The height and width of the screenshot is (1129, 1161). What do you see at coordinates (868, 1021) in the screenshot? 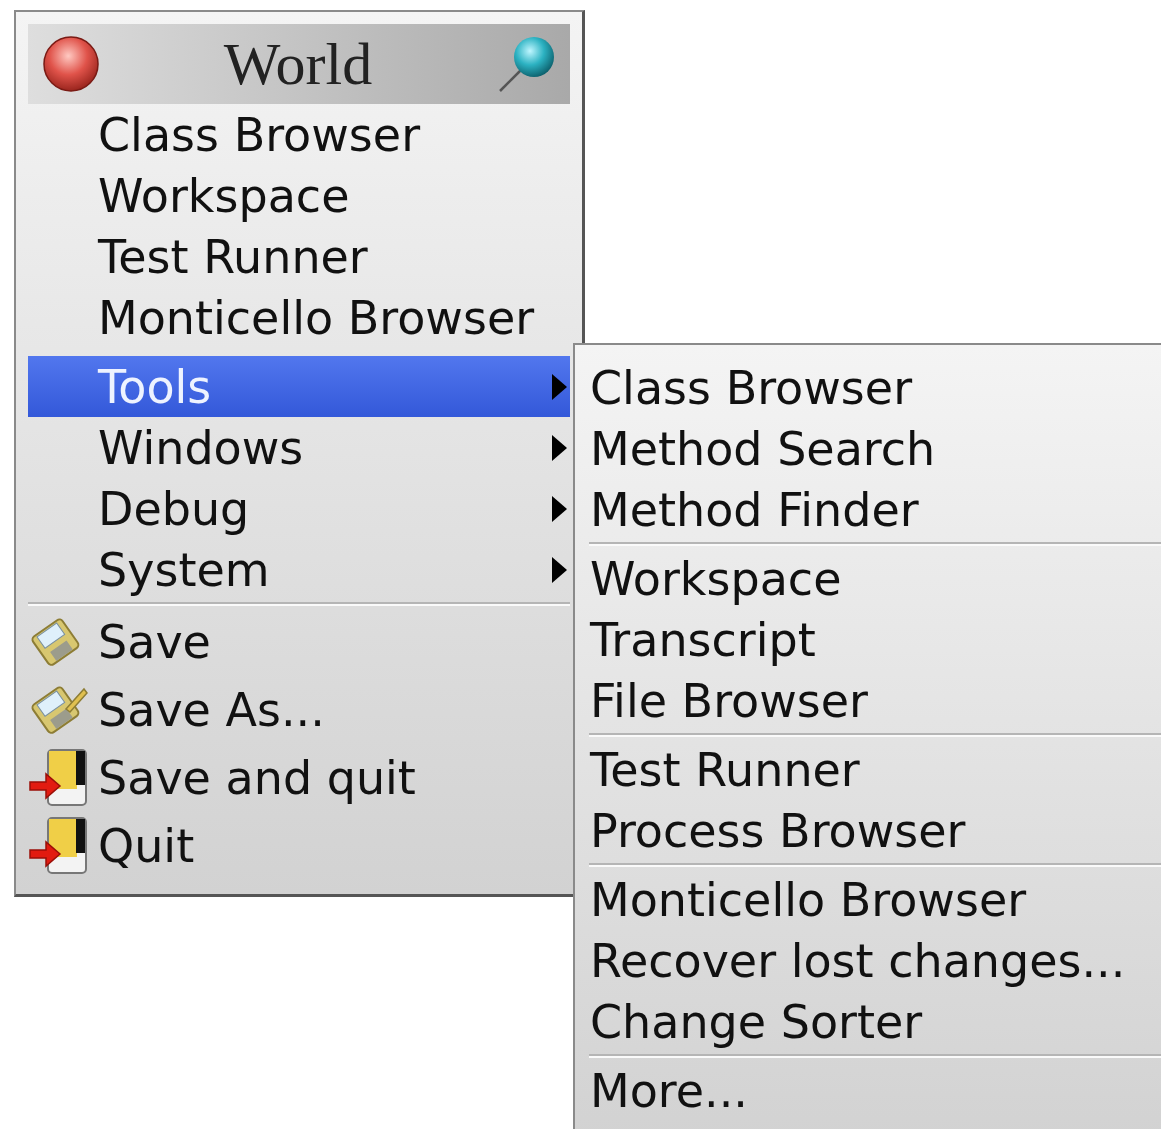
I see `menu-item: Change Sorter` at bounding box center [868, 1021].